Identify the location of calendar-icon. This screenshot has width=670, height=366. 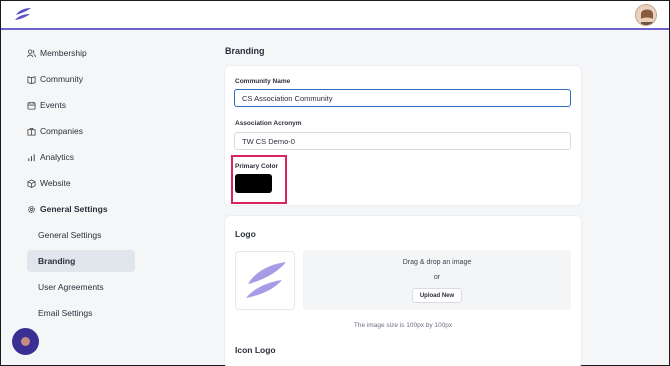
(31, 105).